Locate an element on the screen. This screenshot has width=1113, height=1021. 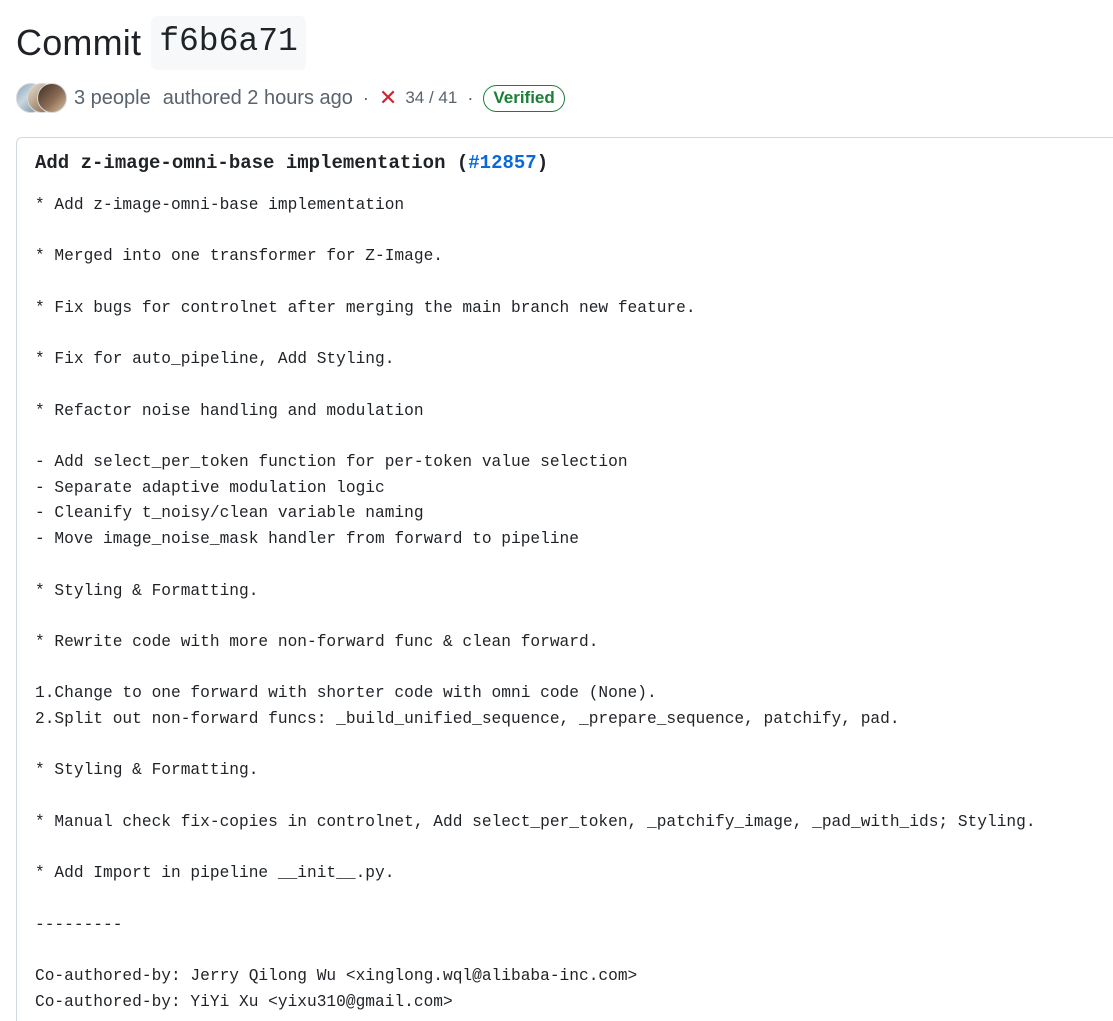
people-link: 3 people is located at coordinates (112, 98).